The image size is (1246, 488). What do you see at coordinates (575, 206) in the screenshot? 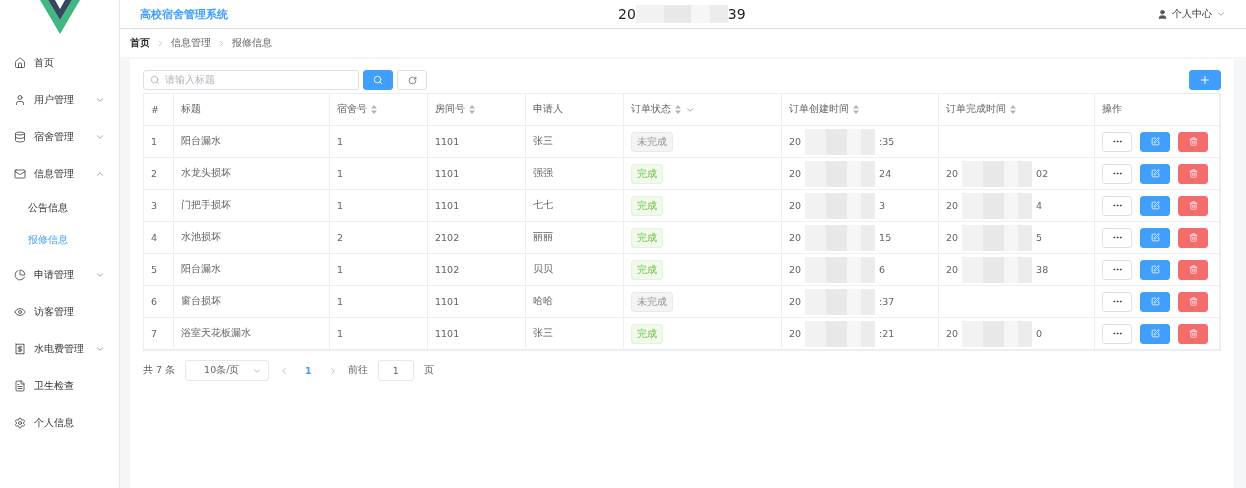
I see `table-cell: 七七` at bounding box center [575, 206].